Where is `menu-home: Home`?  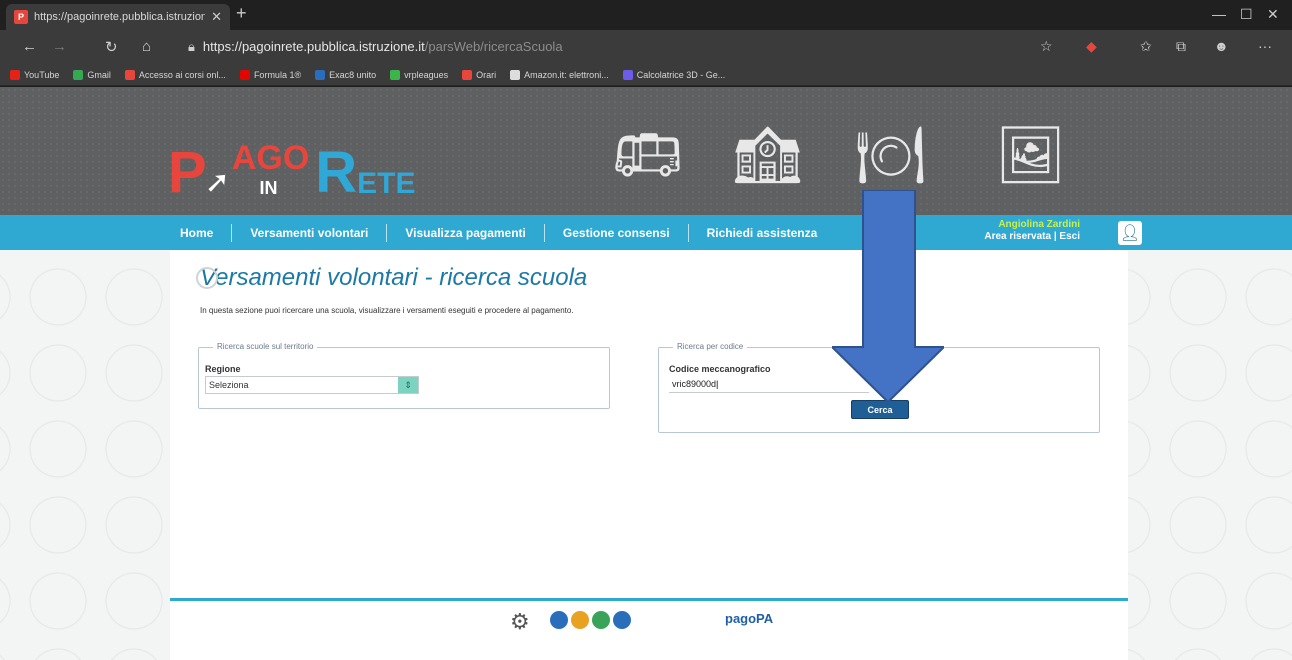
menu-home: Home is located at coordinates (201, 232).